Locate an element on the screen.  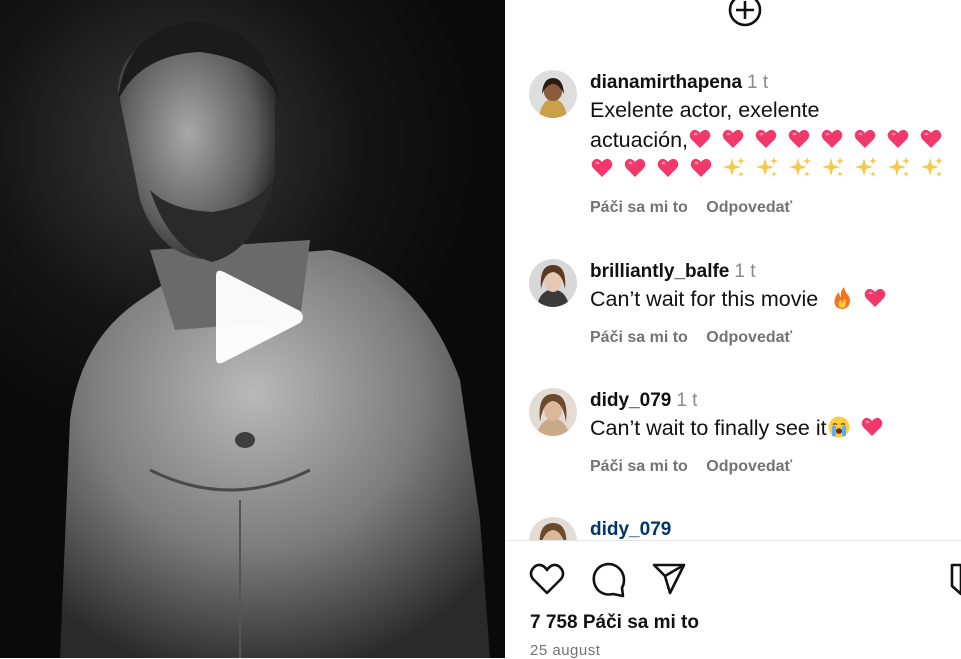
comment-username: brilliantly_balfe is located at coordinates (659, 271).